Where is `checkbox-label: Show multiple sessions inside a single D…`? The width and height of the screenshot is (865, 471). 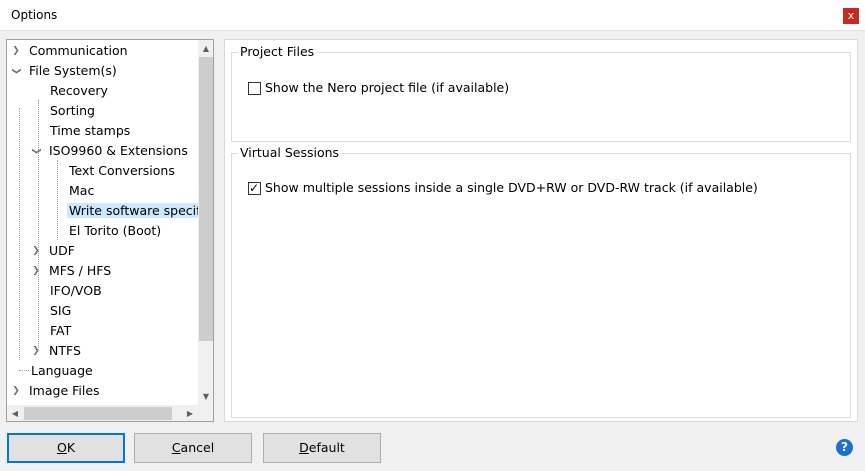 checkbox-label: Show multiple sessions inside a single D… is located at coordinates (511, 187).